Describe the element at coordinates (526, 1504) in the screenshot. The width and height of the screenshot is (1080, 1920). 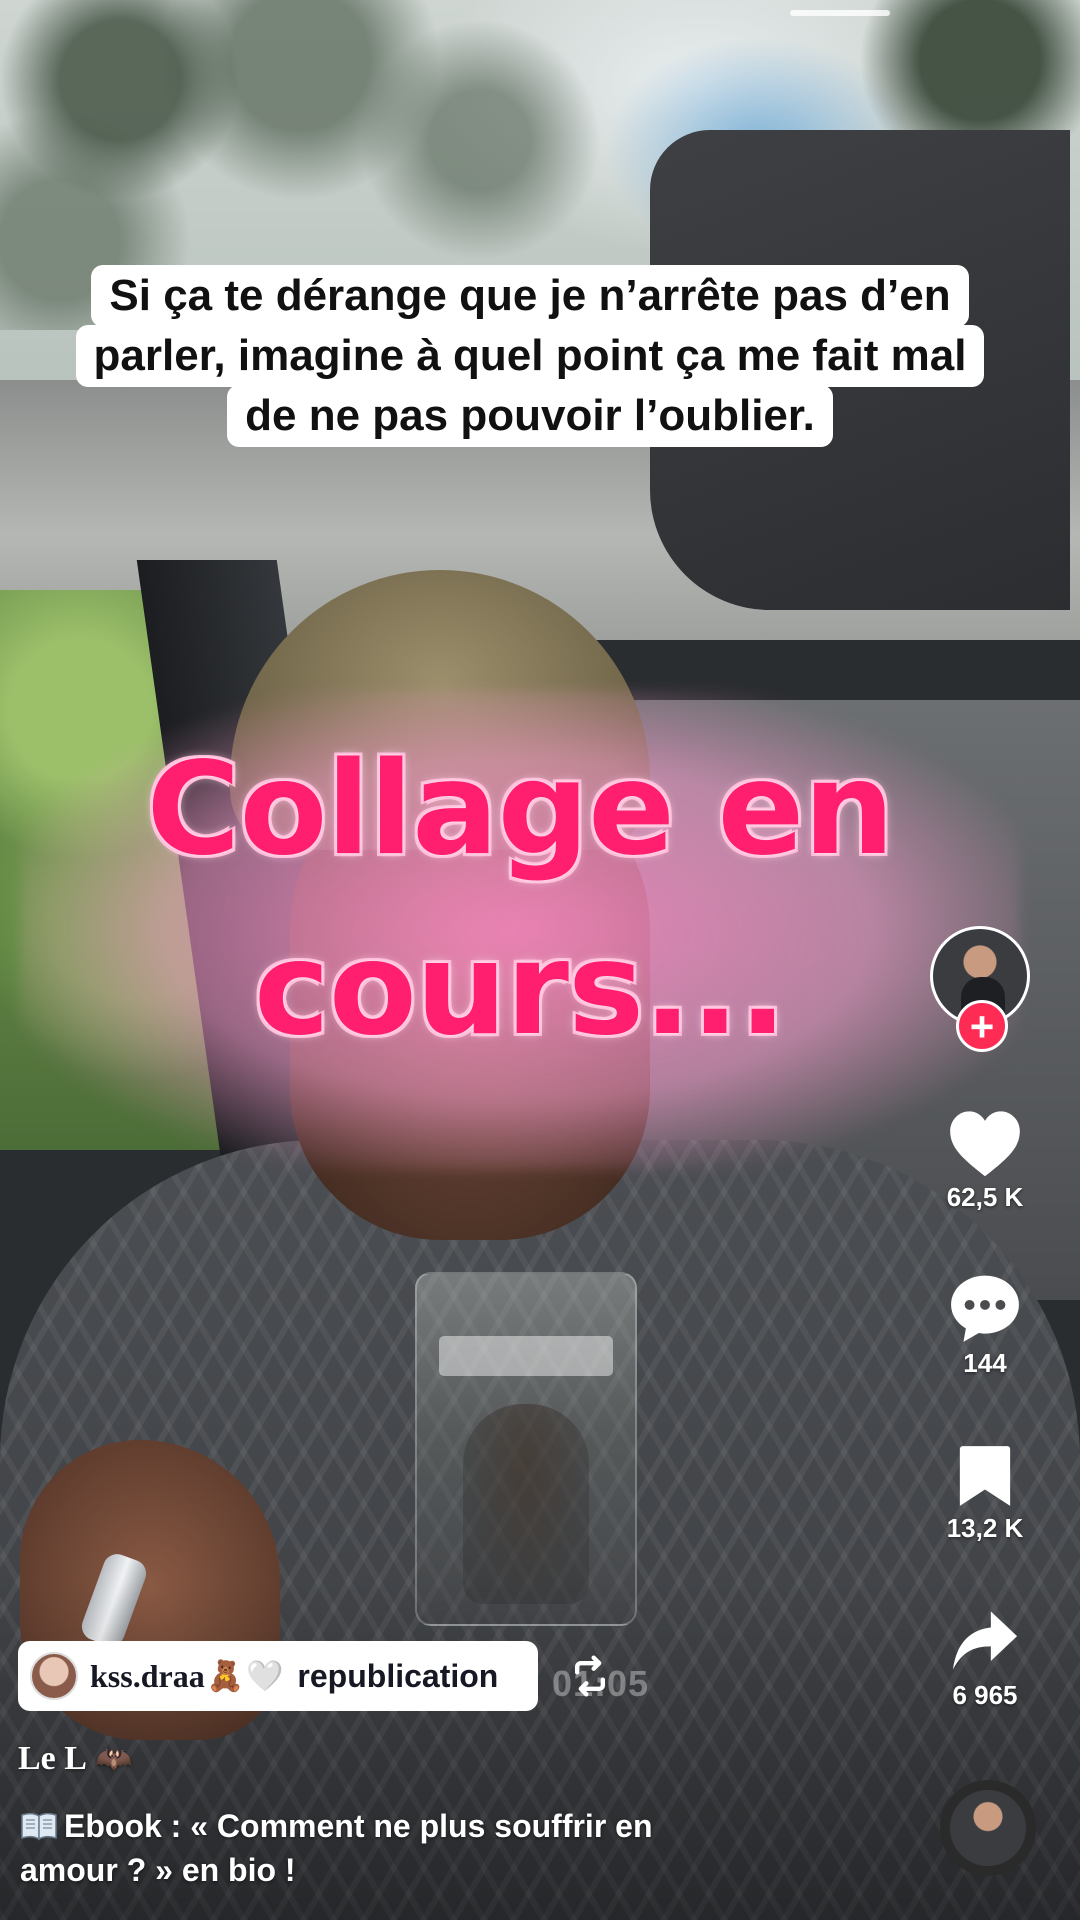
I see `preview-person` at that location.